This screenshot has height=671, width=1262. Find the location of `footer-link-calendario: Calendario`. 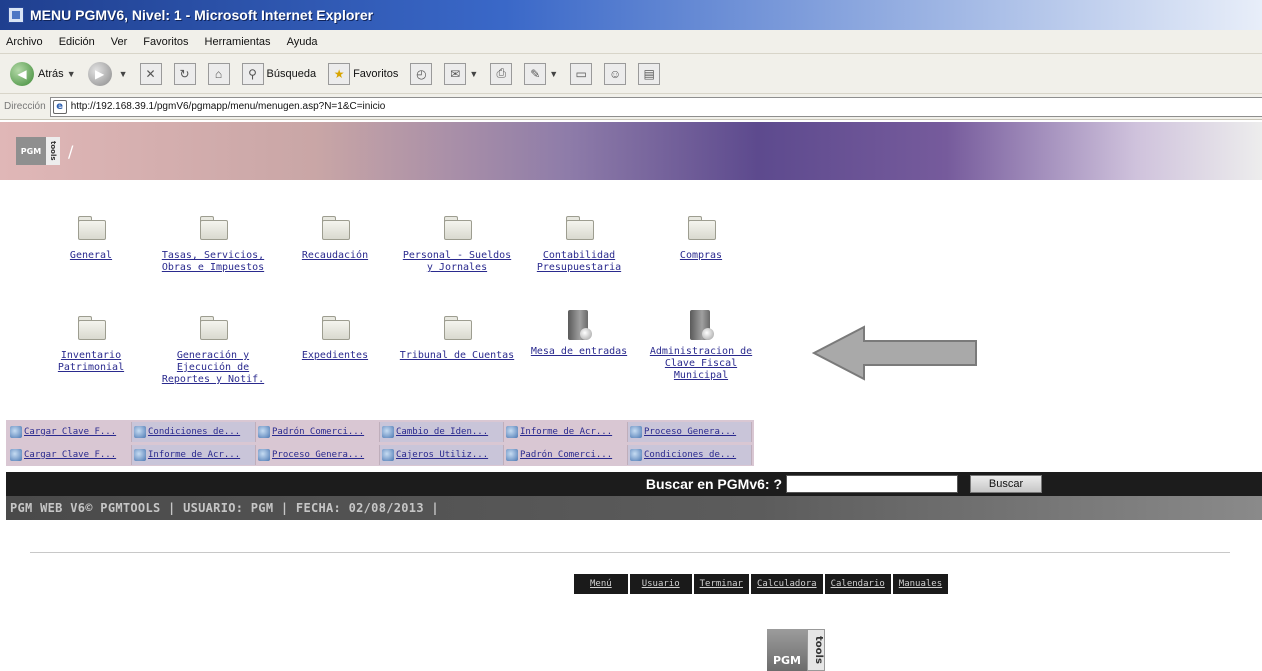

footer-link-calendario: Calendario is located at coordinates (858, 584).